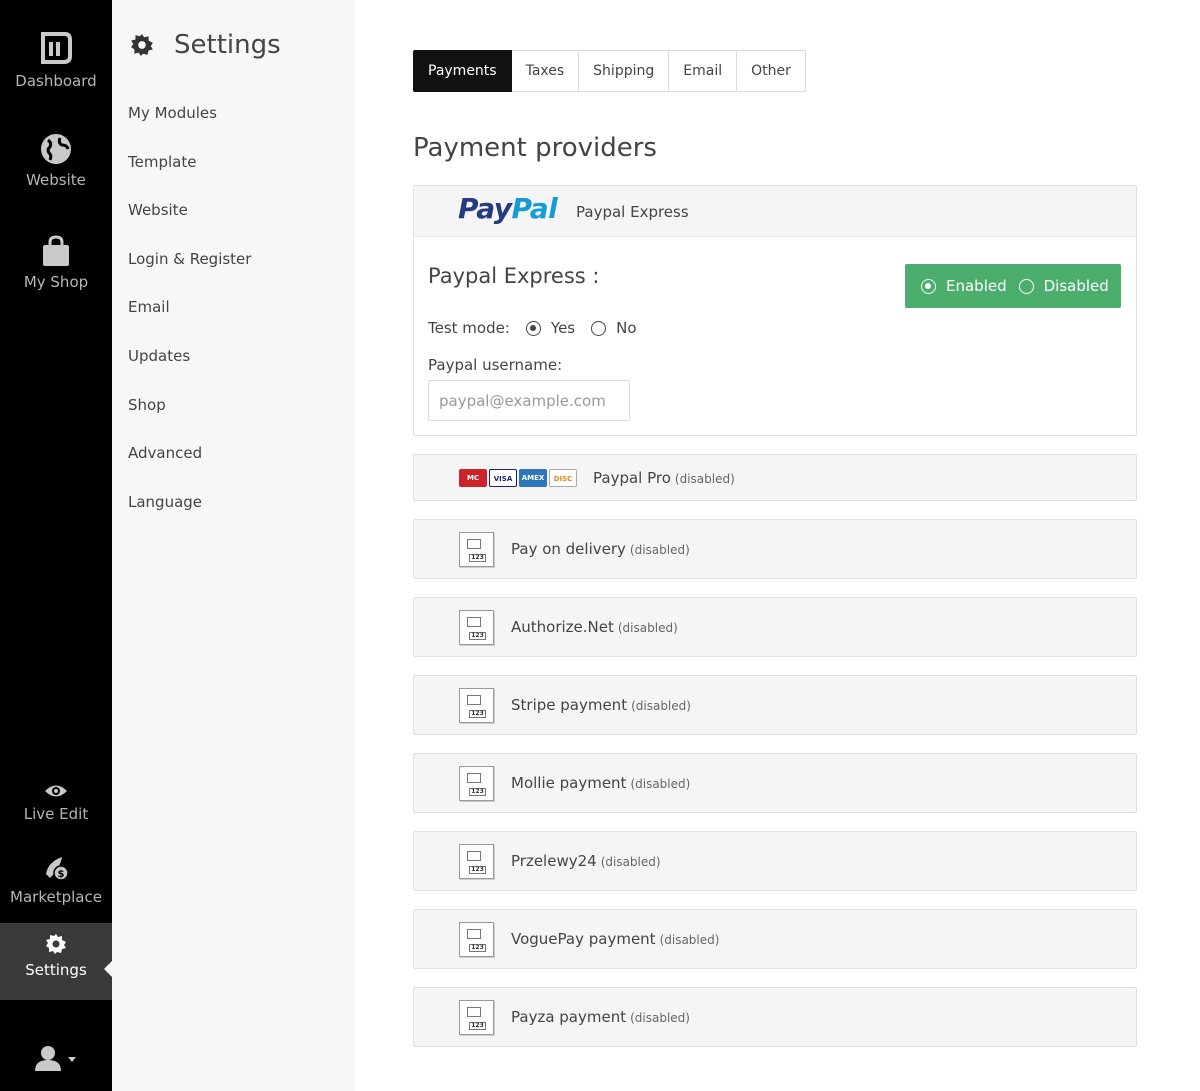 Image resolution: width=1200 pixels, height=1091 pixels. I want to click on provider-stripe: 123 Stripe payment (disabled), so click(775, 705).